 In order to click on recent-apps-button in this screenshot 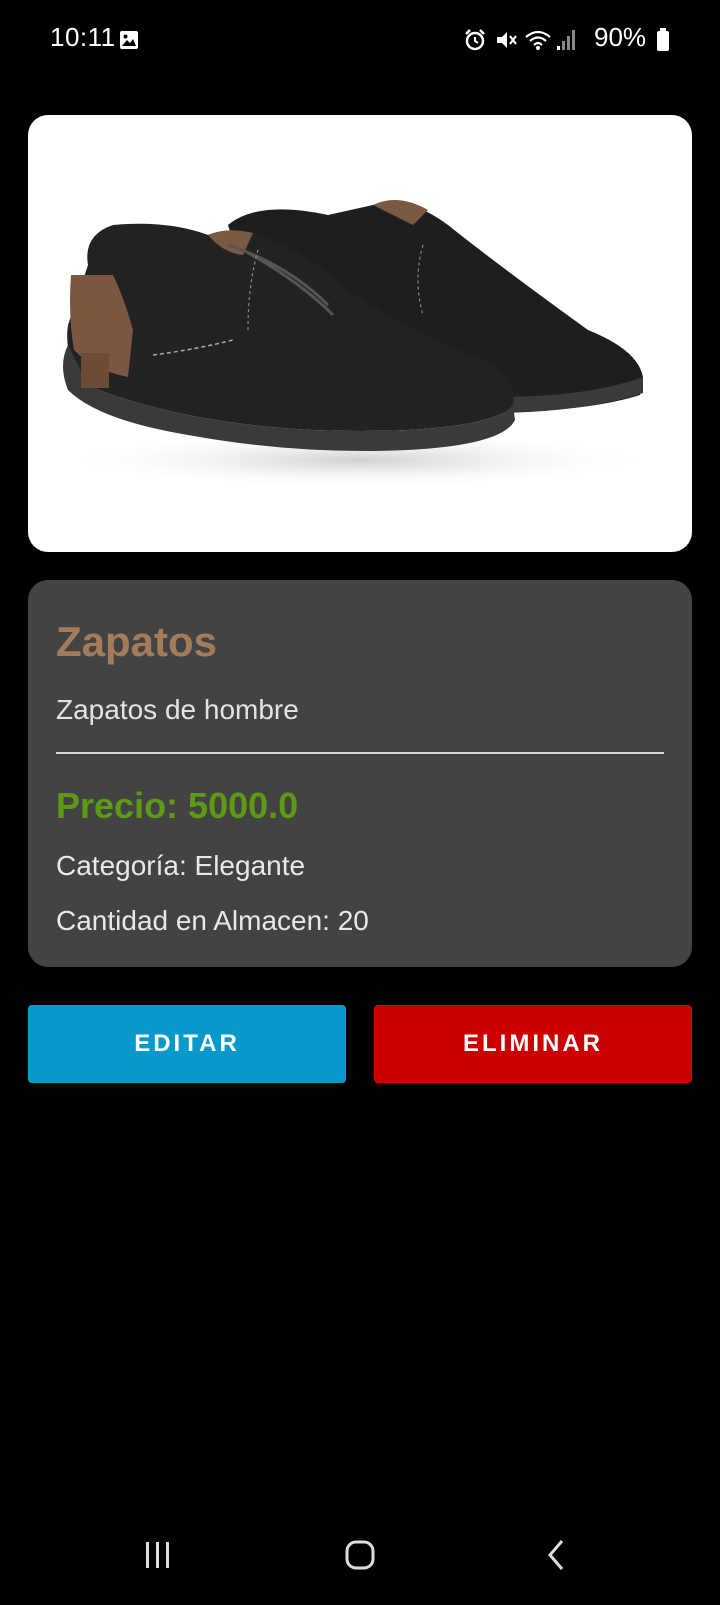, I will do `click(158, 1555)`.